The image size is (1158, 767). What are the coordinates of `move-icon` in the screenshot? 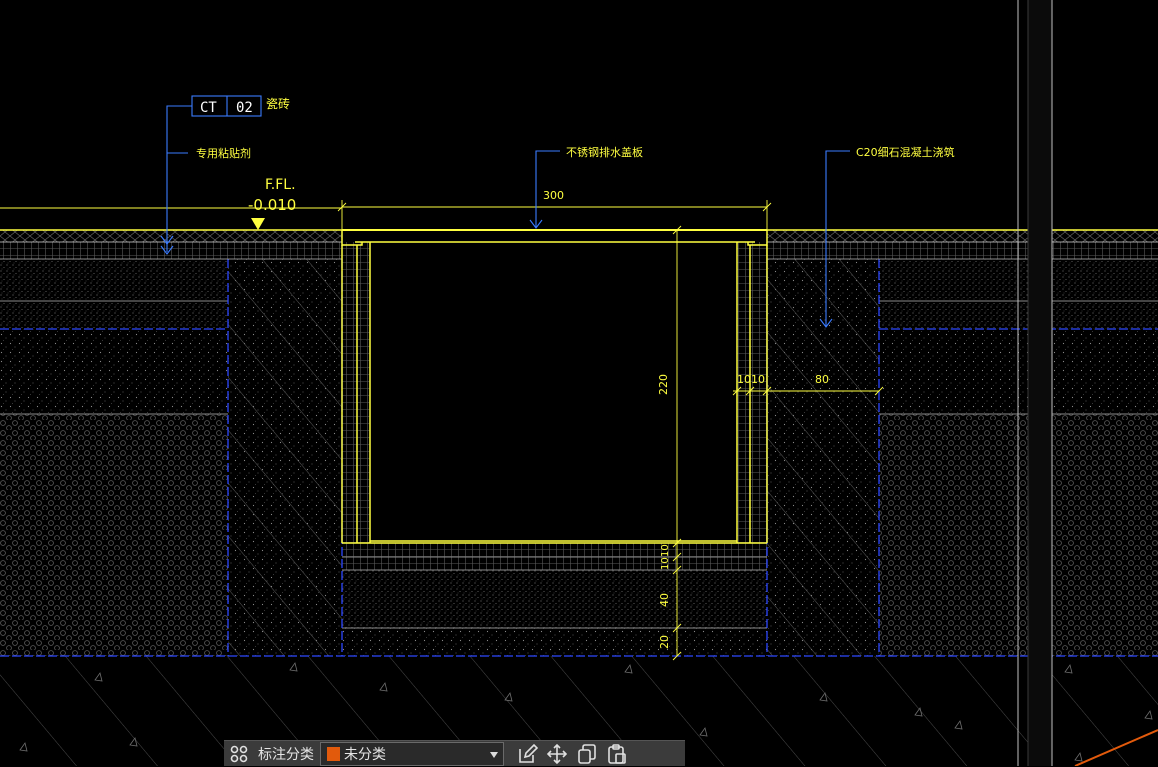 It's located at (557, 754).